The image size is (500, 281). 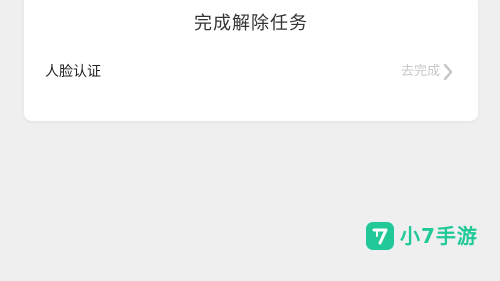 I want to click on task-row-face-verification: 人脸认证 去完成, so click(x=251, y=72).